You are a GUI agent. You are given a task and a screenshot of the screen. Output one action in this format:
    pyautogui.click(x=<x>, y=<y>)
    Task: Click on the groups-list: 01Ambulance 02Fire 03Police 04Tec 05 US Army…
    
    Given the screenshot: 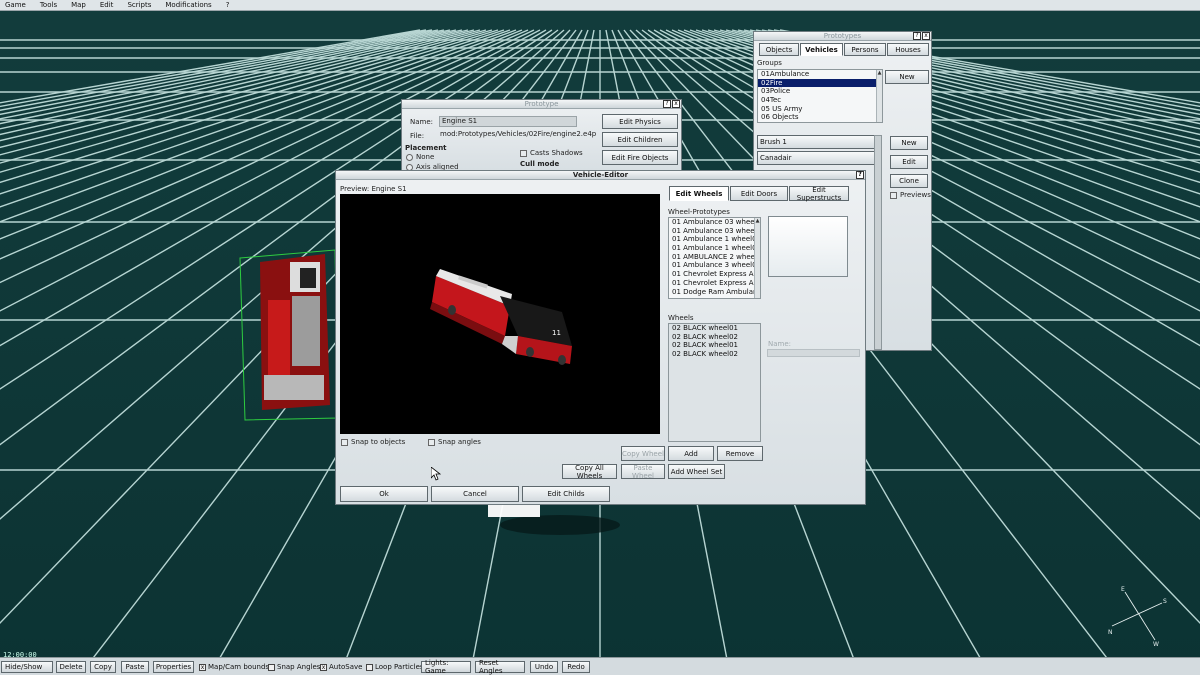 What is the action you would take?
    pyautogui.click(x=820, y=96)
    